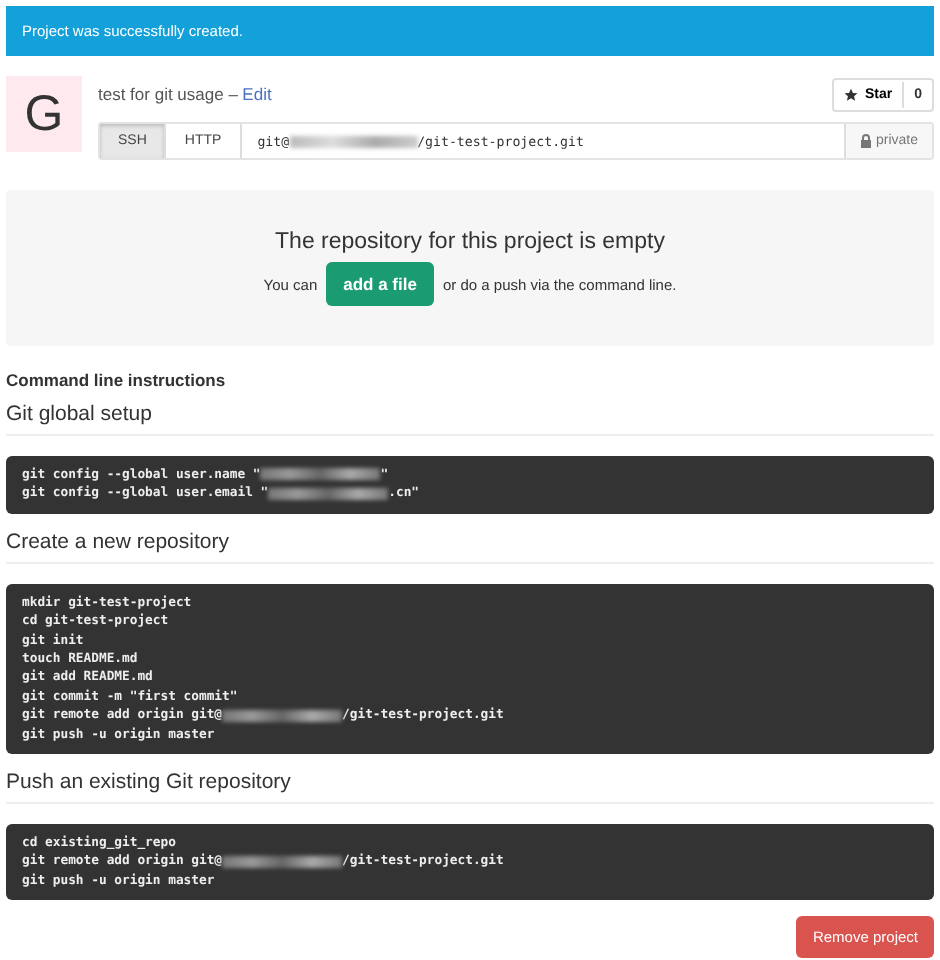  Describe the element at coordinates (865, 141) in the screenshot. I see `lock-icon` at that location.